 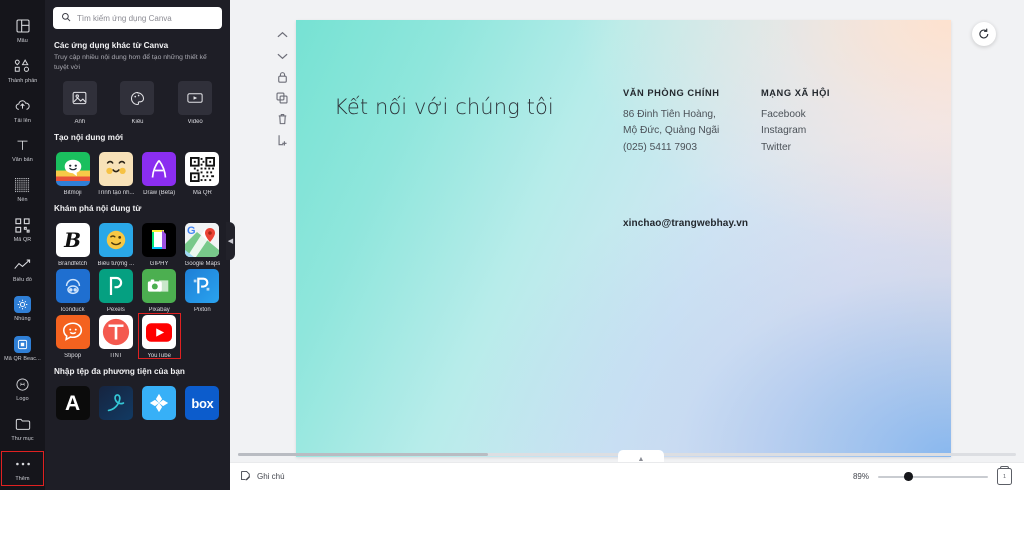 I want to click on import-media-grid: A box, so click(x=137, y=401).